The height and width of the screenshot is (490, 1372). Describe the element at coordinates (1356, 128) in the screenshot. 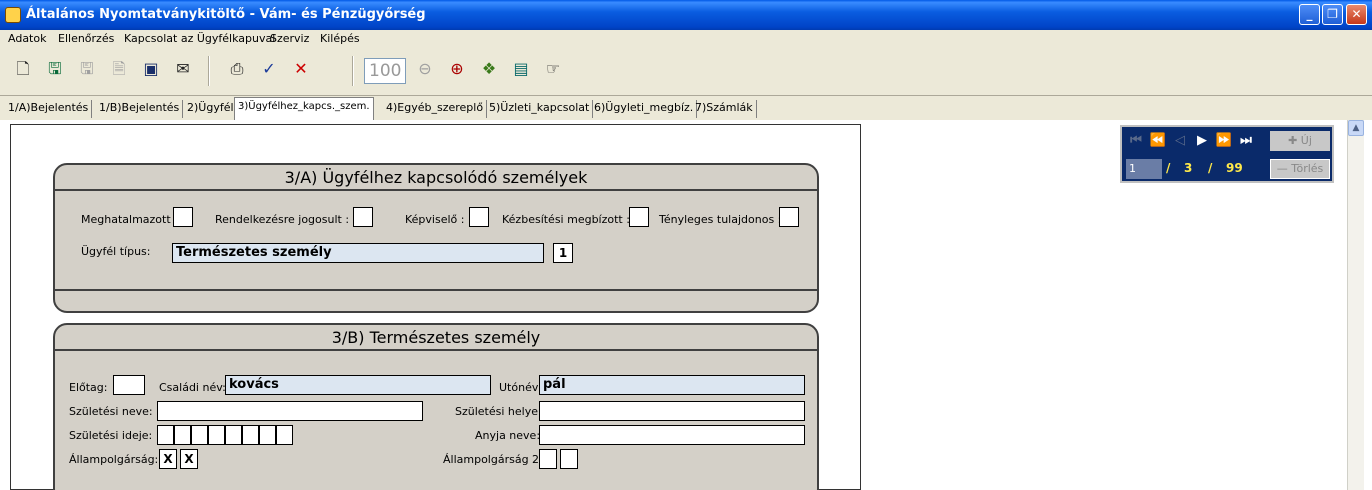

I see `scroll-up-icon: ▲` at that location.